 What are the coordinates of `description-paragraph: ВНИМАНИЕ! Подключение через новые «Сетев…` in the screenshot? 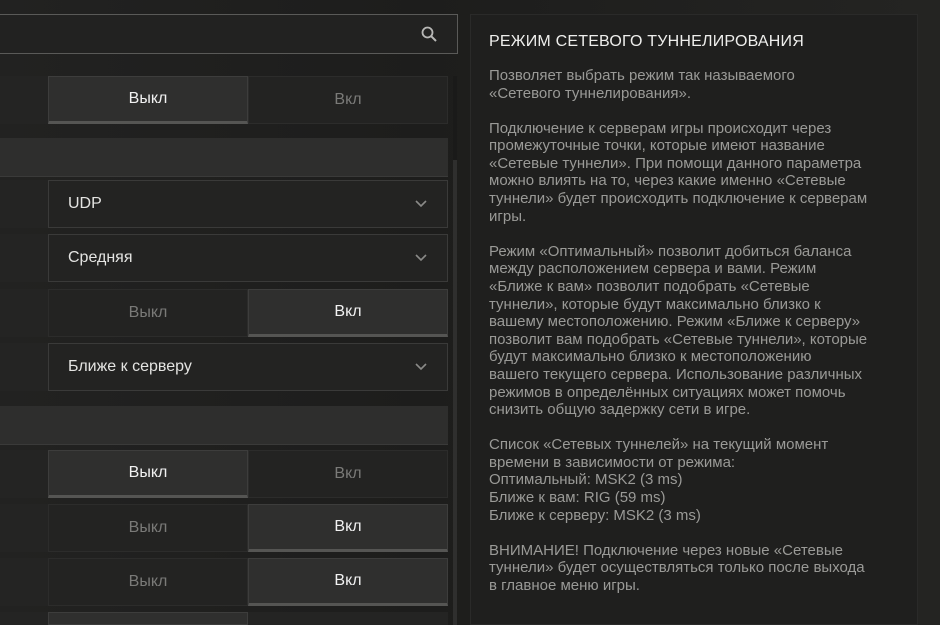 It's located at (677, 567).